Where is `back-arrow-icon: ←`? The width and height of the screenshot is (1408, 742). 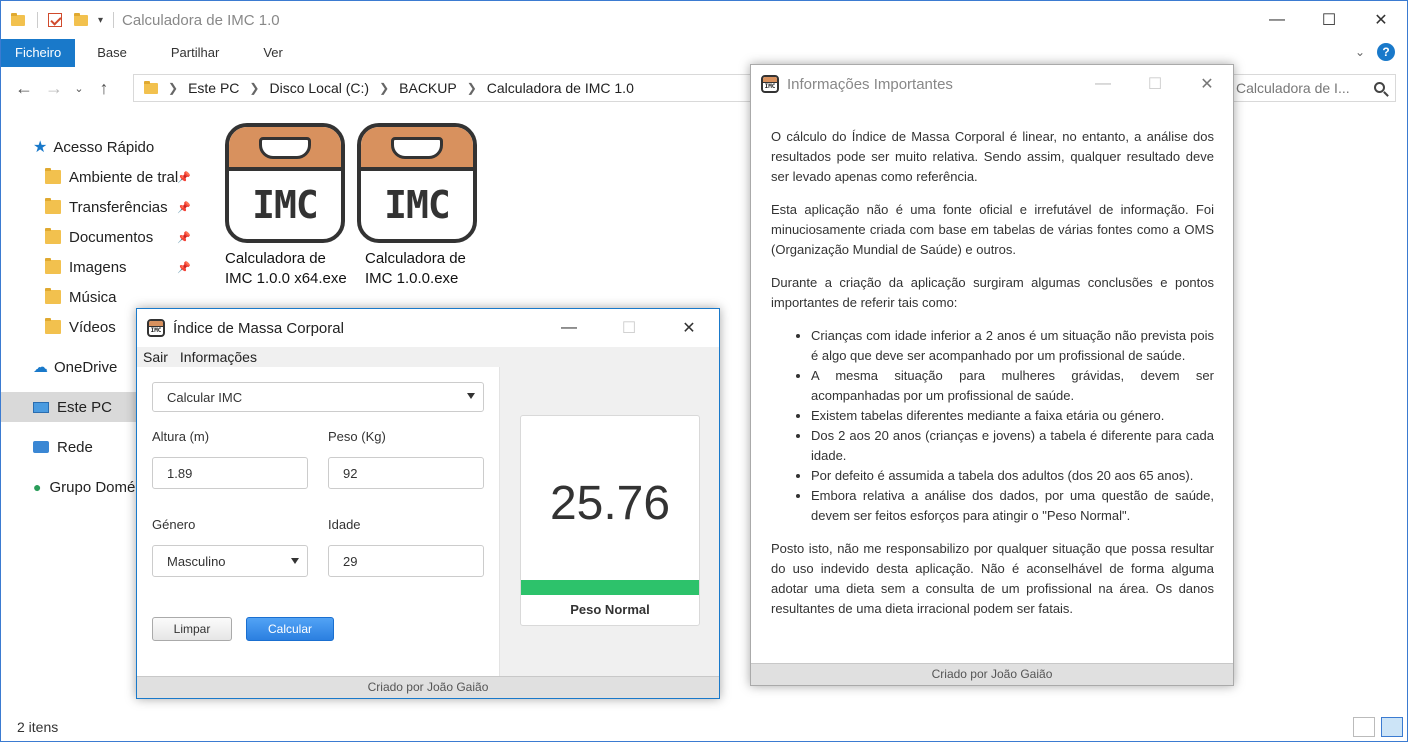 back-arrow-icon: ← is located at coordinates (24, 88).